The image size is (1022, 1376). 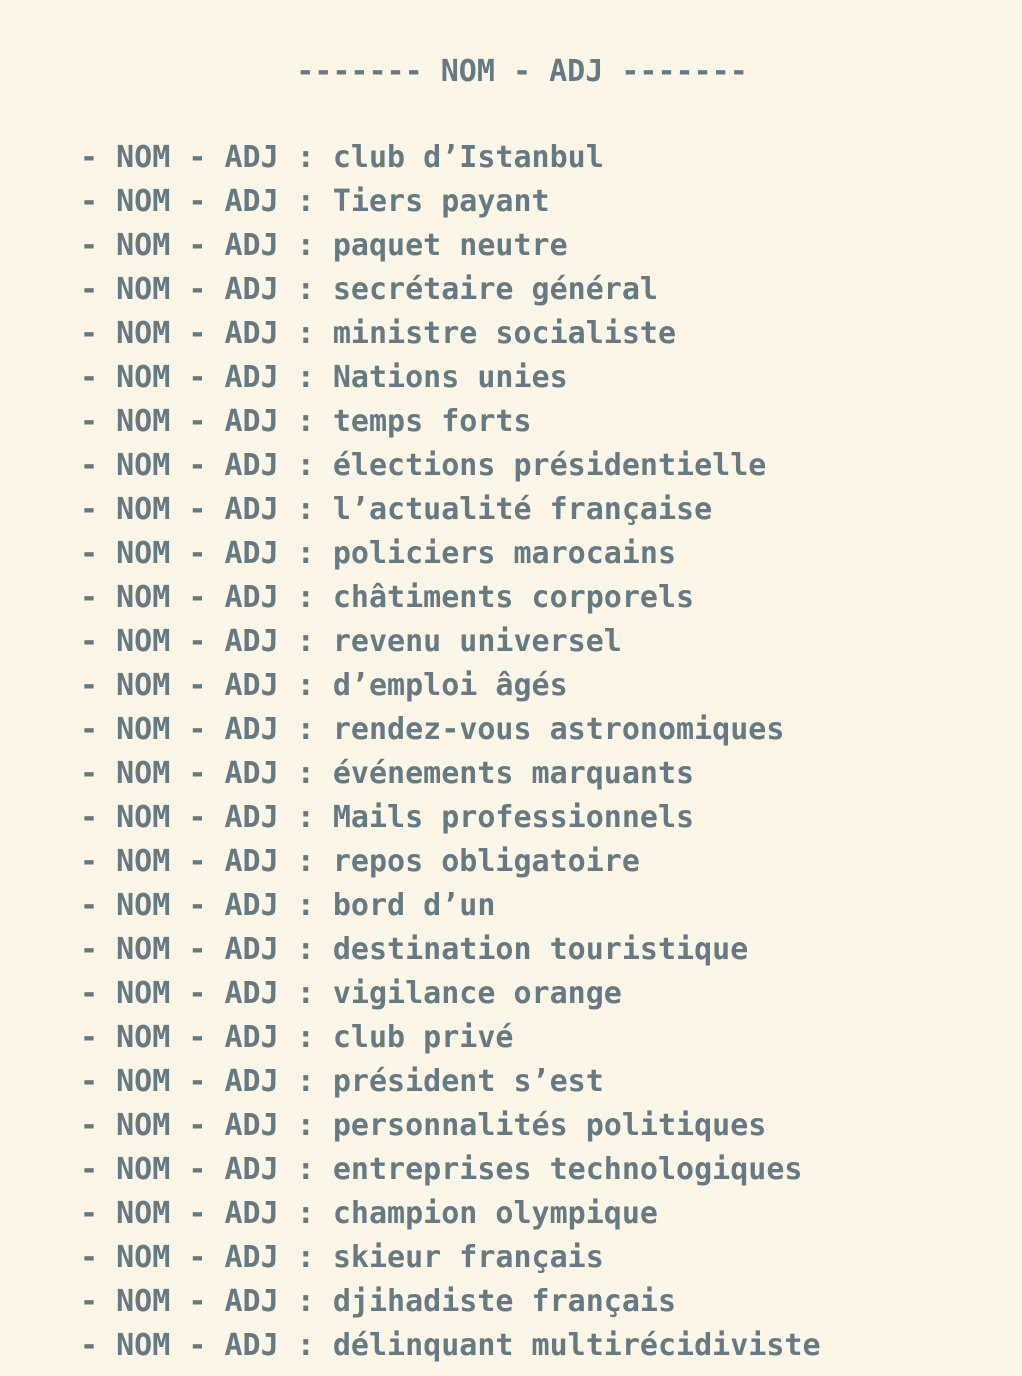 What do you see at coordinates (468, 1257) in the screenshot?
I see `entry-text: skieur français` at bounding box center [468, 1257].